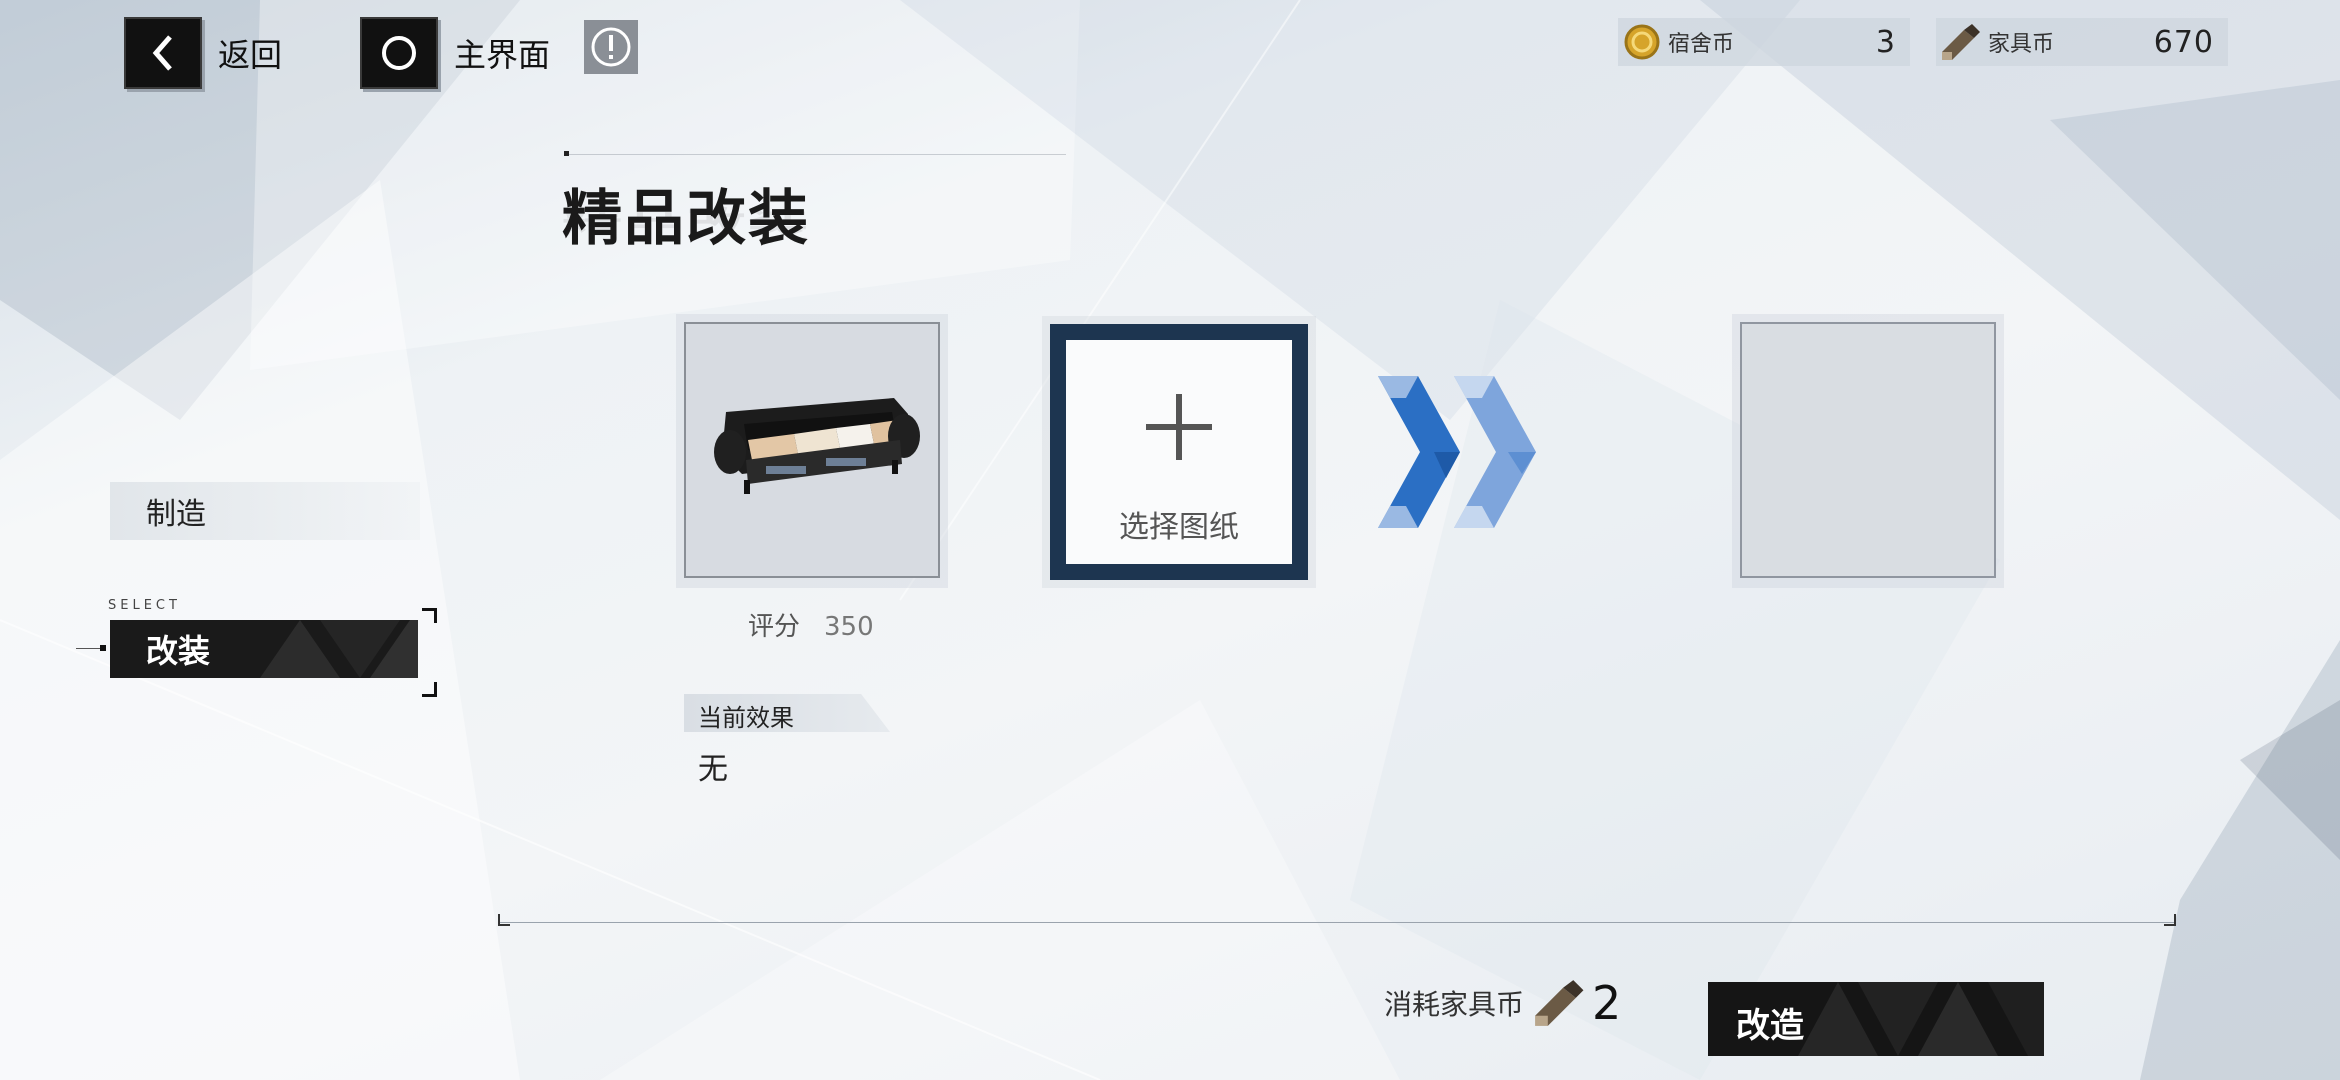 This screenshot has height=1080, width=2340. Describe the element at coordinates (429, 615) in the screenshot. I see `bracket-top-right` at that location.